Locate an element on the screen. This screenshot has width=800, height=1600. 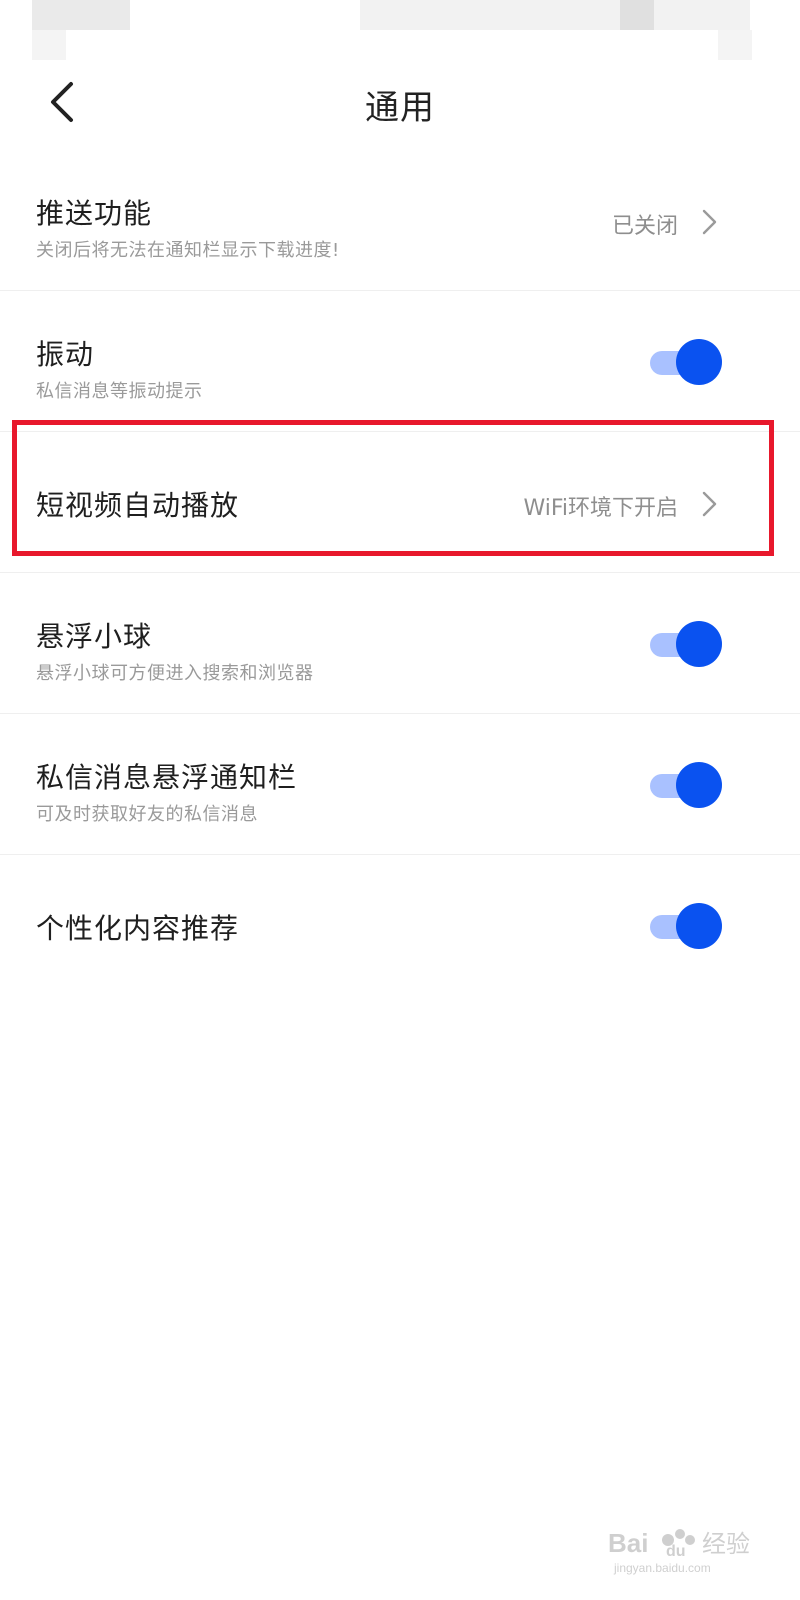
setting-title: 个性化内容推荐 is located at coordinates (138, 928).